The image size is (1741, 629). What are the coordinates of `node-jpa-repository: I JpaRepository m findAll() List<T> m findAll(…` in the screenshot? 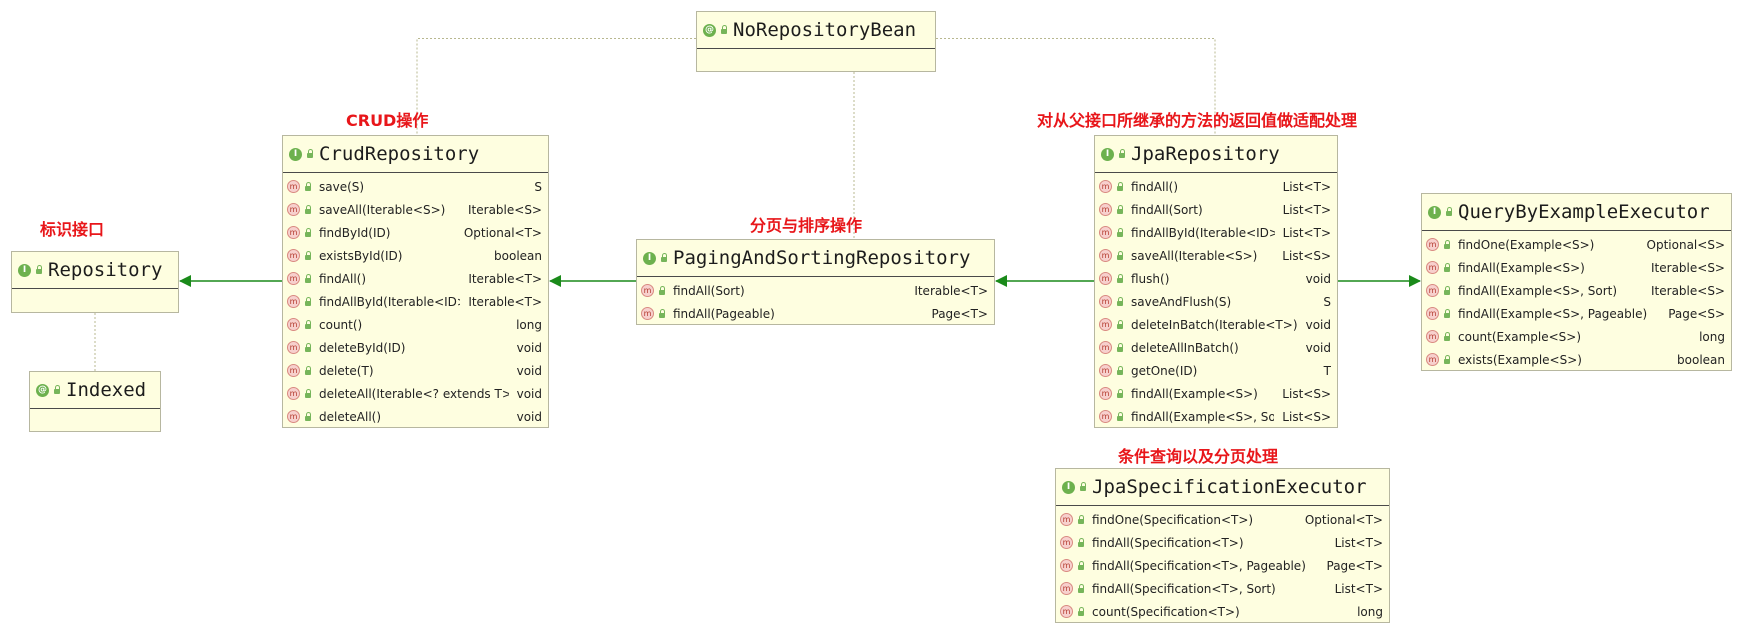 It's located at (1216, 281).